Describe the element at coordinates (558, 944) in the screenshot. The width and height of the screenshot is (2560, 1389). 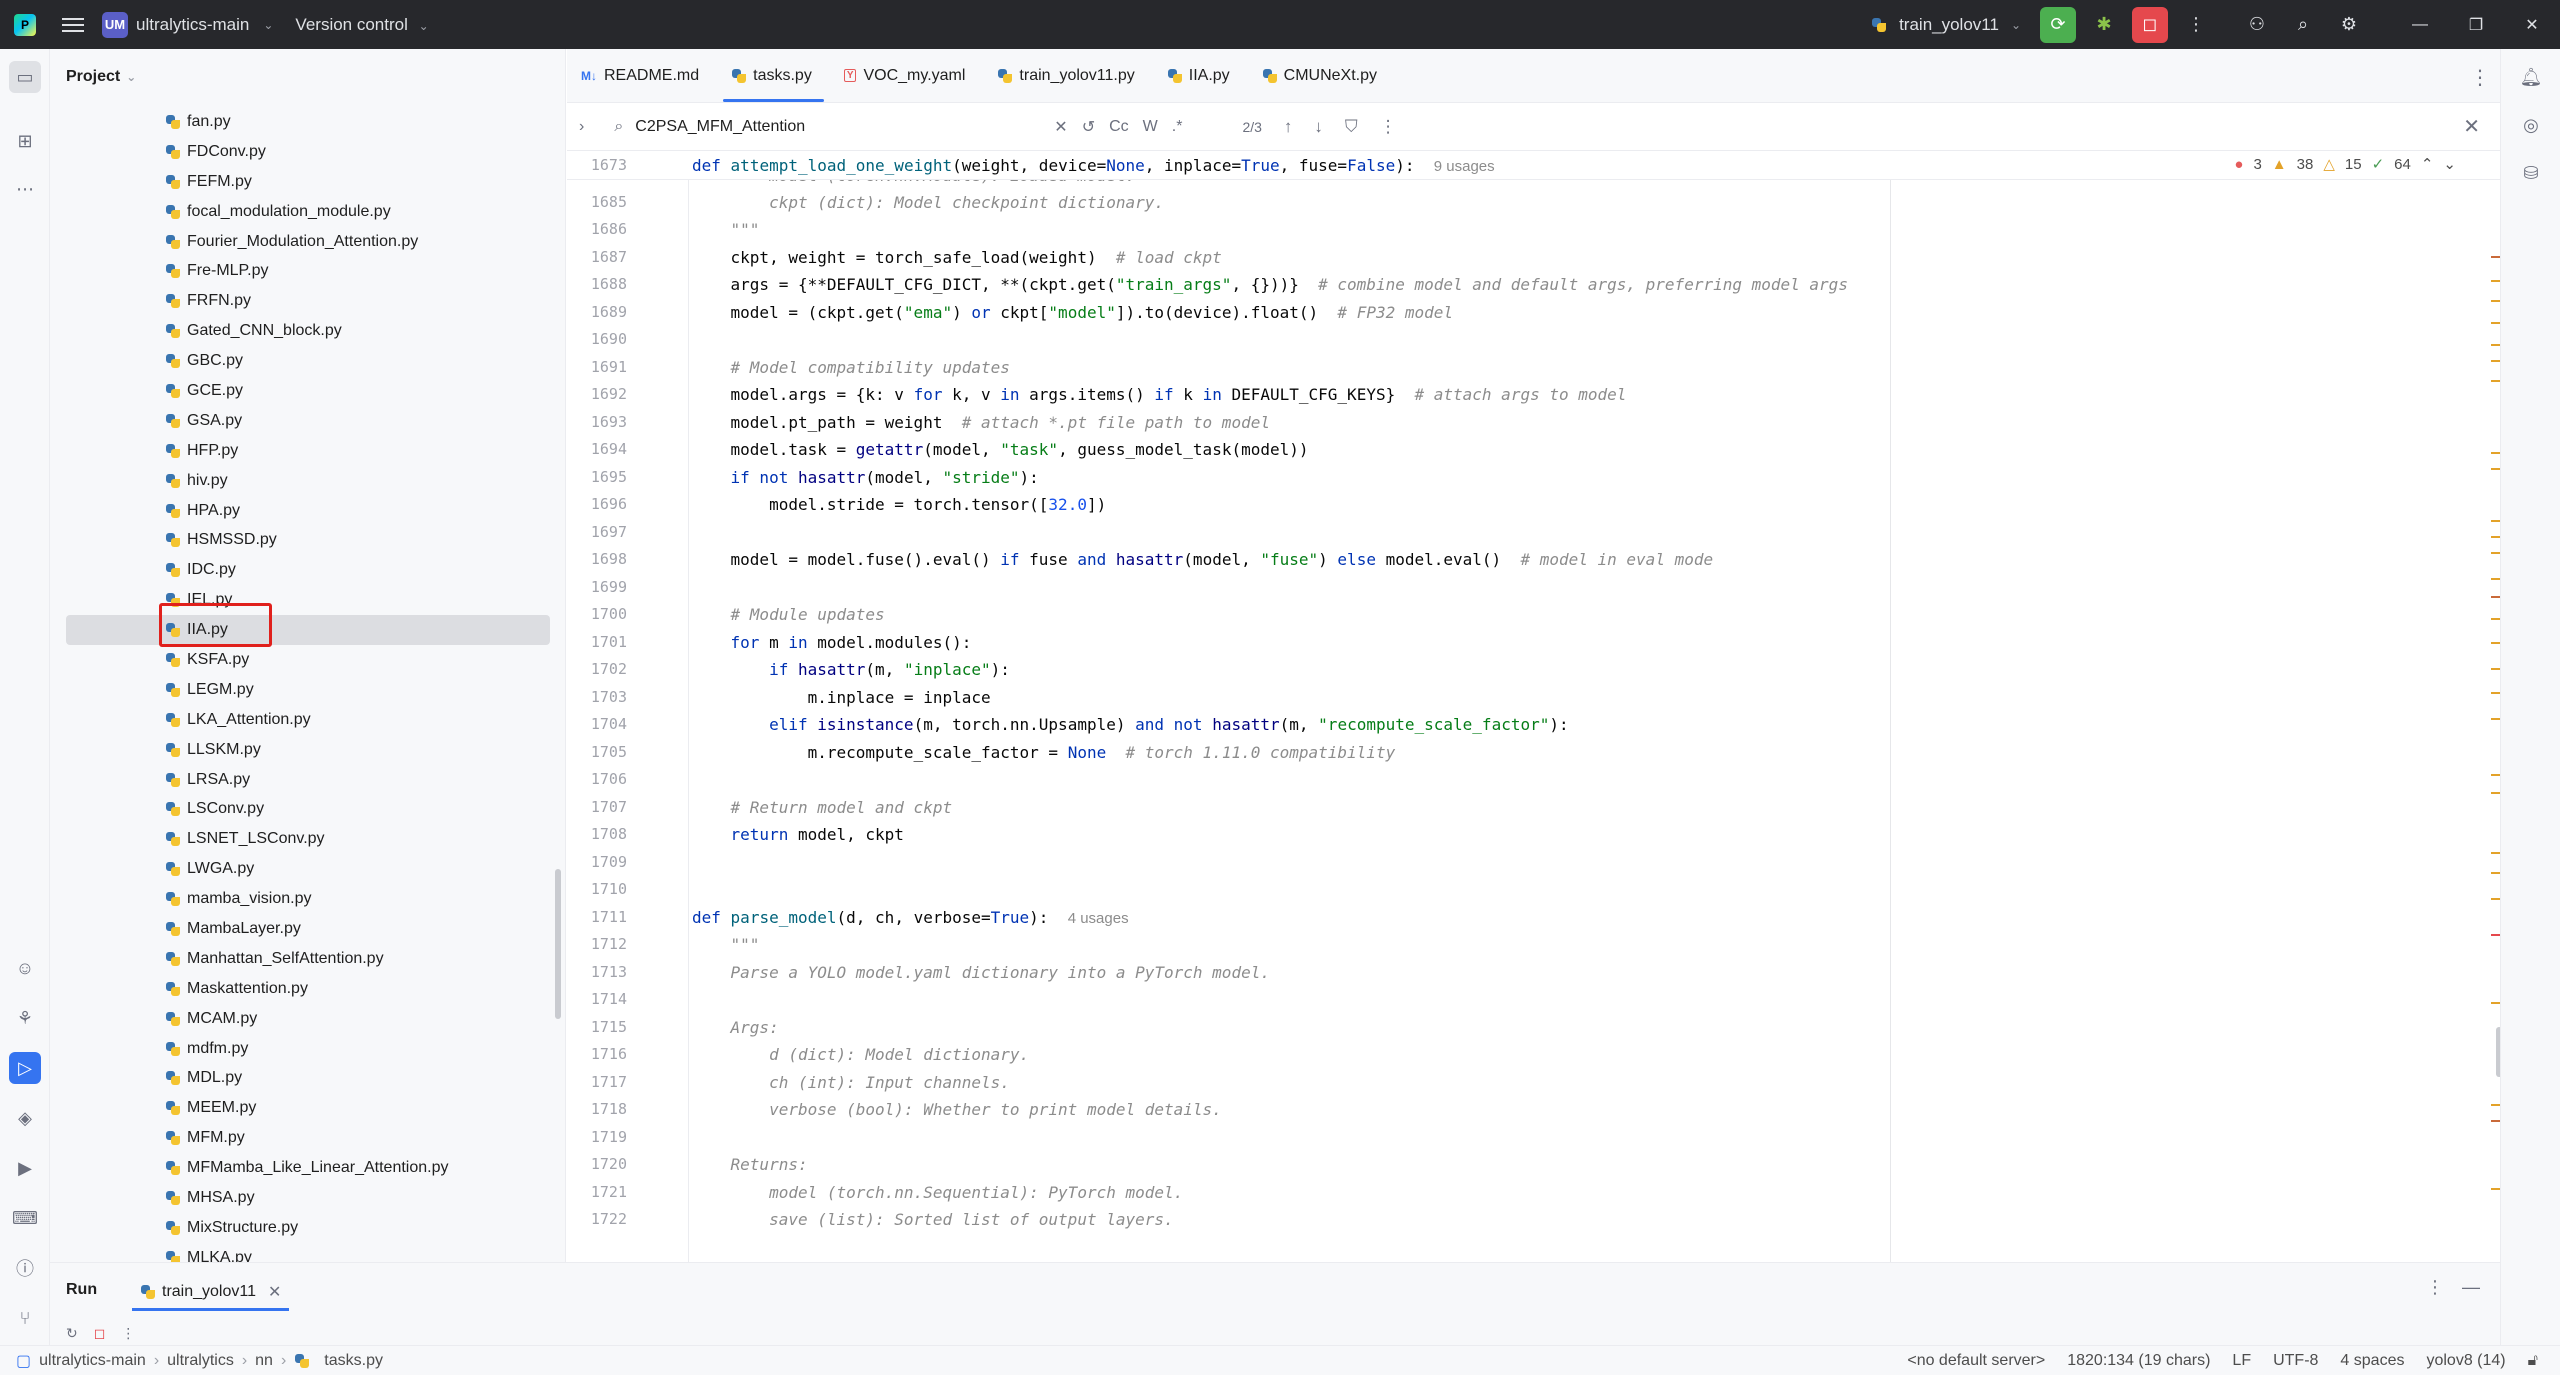
I see `project-scrollbar` at that location.